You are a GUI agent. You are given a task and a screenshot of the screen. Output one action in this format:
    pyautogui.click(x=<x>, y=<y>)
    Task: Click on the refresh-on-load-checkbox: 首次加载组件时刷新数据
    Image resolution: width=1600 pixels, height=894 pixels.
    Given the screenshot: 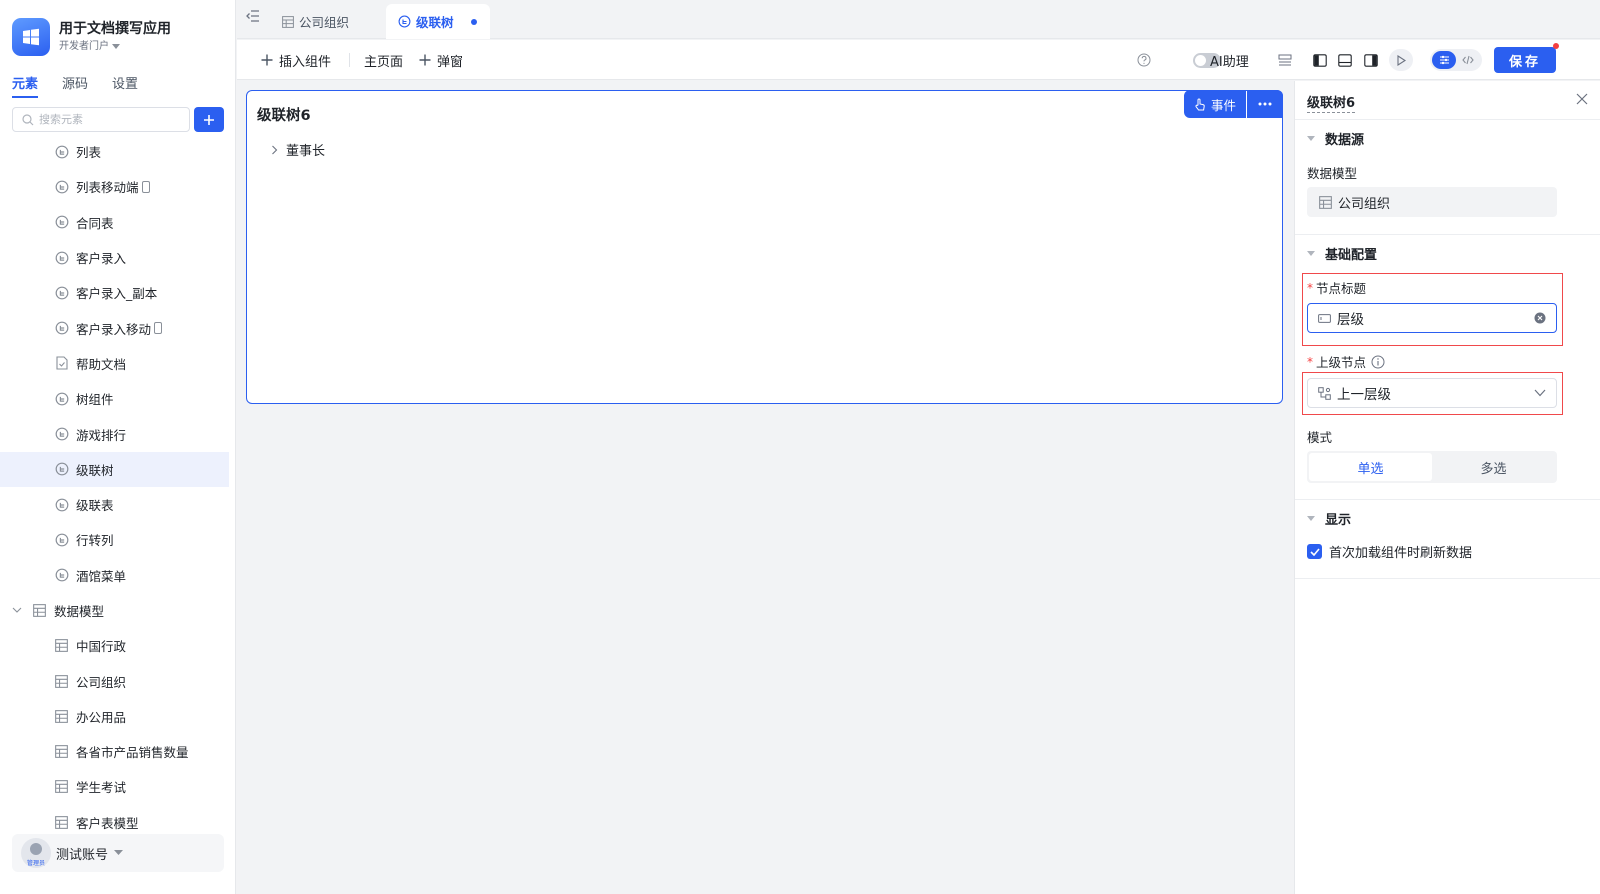 What is the action you would take?
    pyautogui.click(x=1389, y=551)
    